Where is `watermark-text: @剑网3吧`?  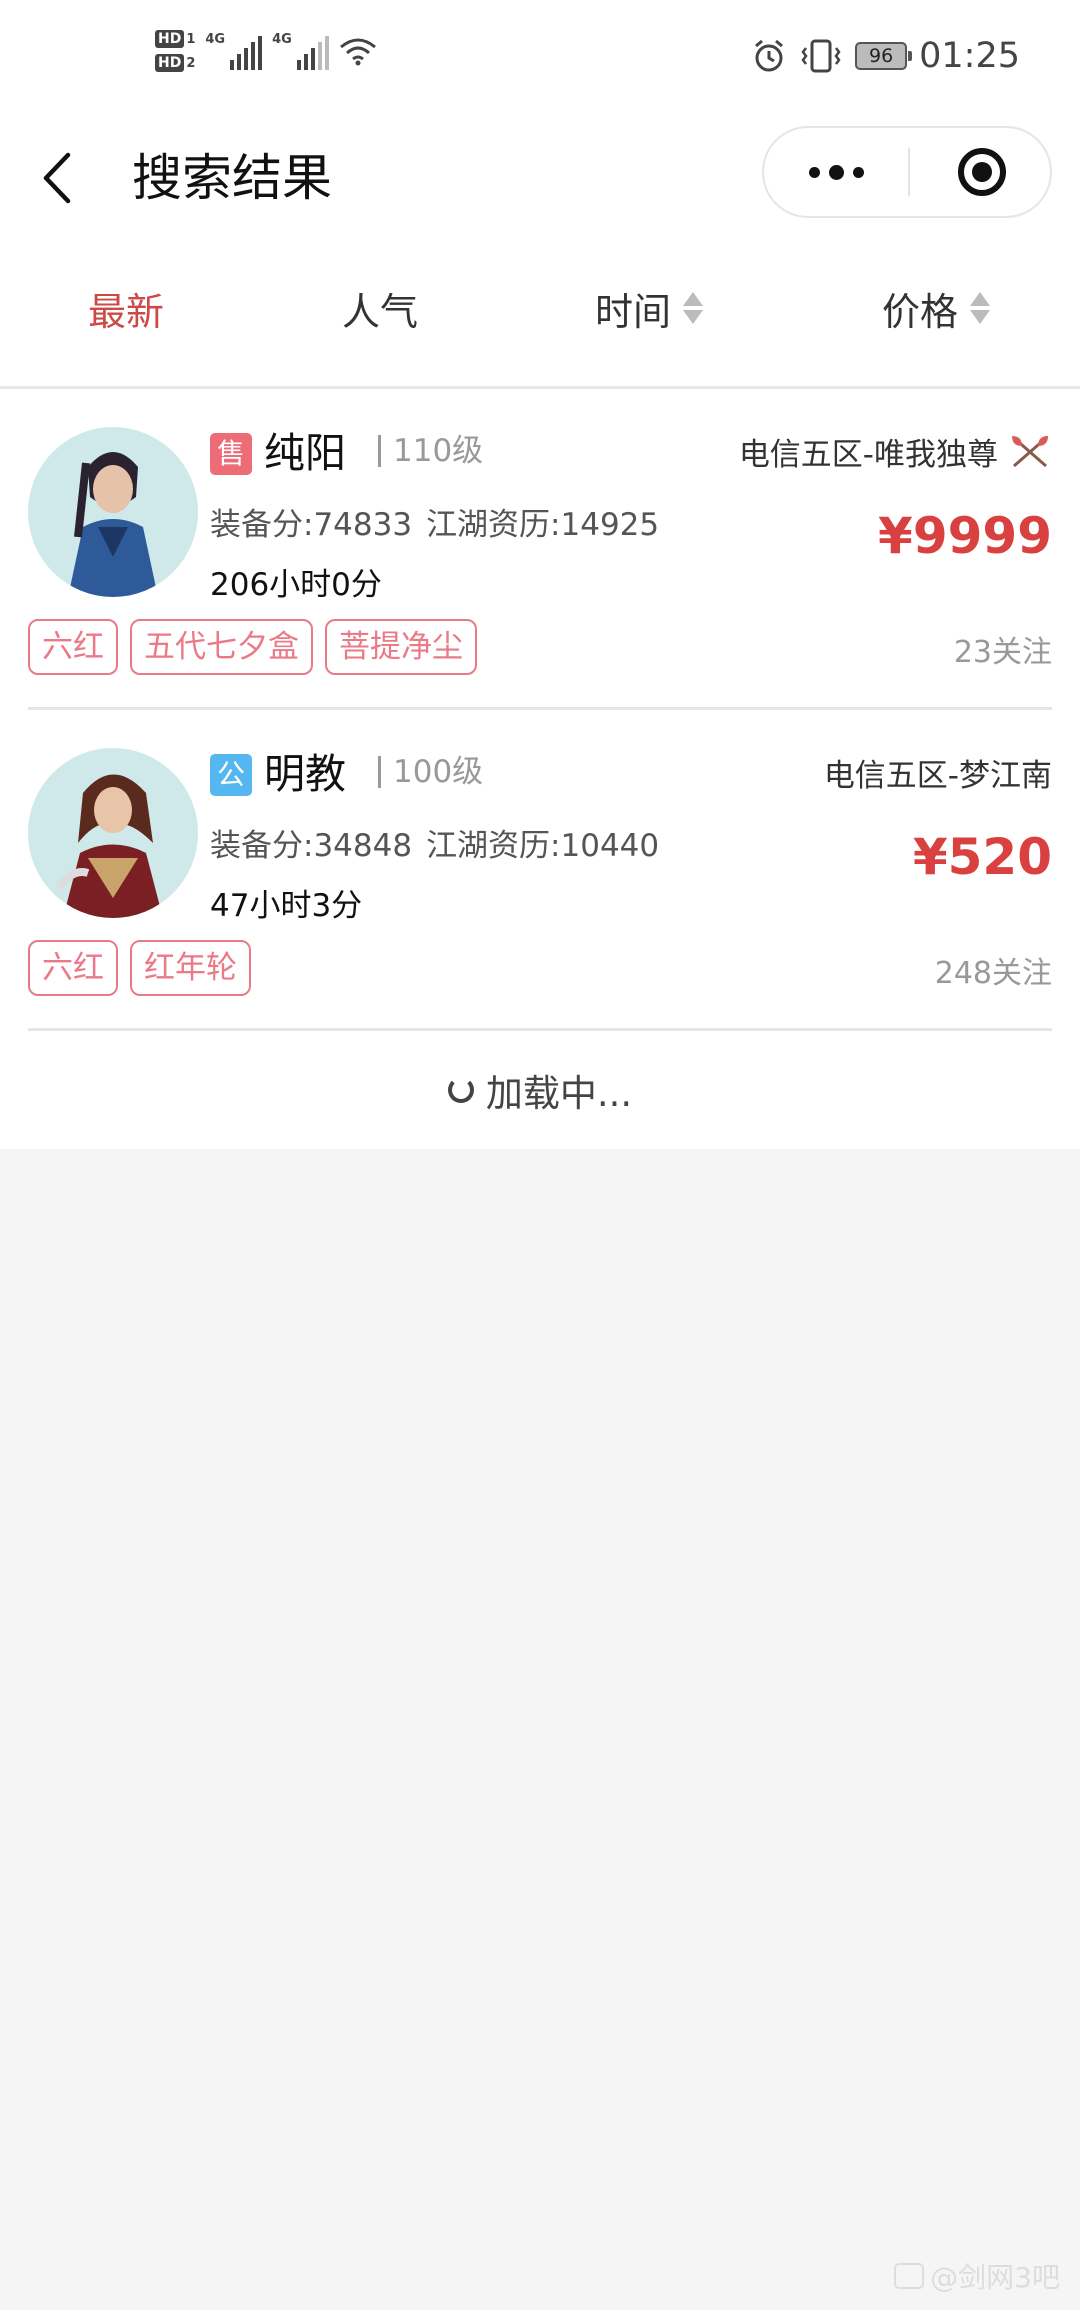
watermark-text: @剑网3吧 is located at coordinates (995, 2277).